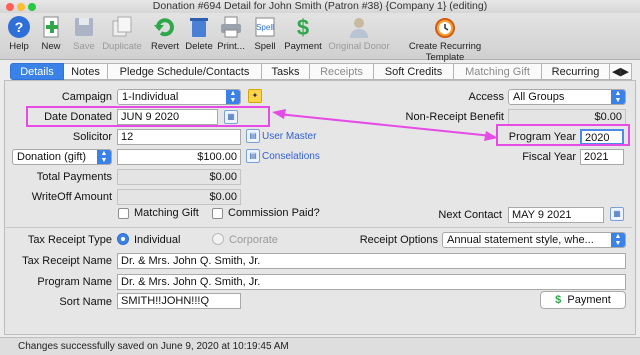  Describe the element at coordinates (255, 96) in the screenshot. I see `folder-icon: ✦` at that location.